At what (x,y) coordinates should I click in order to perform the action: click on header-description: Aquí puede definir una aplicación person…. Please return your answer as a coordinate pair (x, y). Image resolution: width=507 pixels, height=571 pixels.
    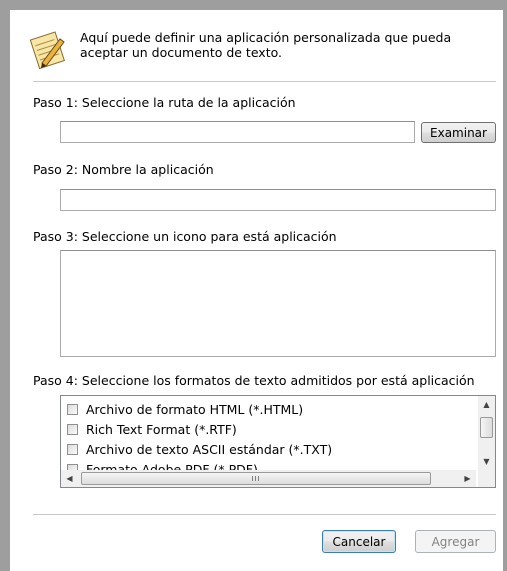
    Looking at the image, I should click on (266, 45).